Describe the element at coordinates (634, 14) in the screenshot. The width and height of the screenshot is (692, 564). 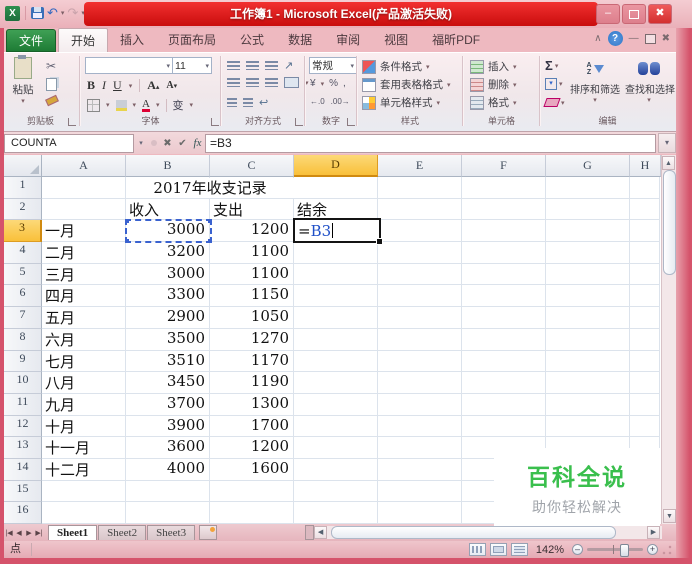
I see `maximize-button` at that location.